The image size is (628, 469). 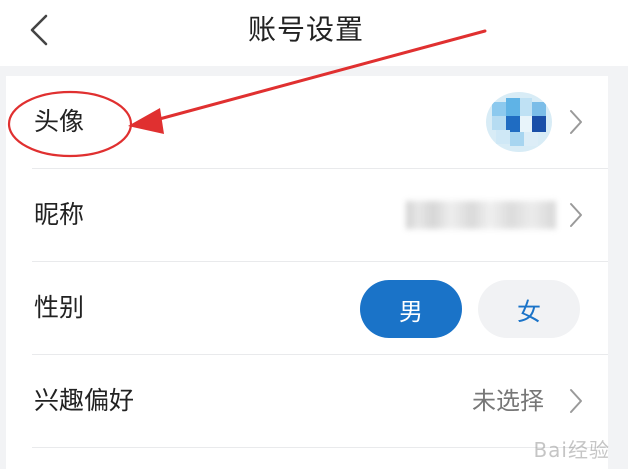 What do you see at coordinates (508, 401) in the screenshot?
I see `interest-value: 未选择` at bounding box center [508, 401].